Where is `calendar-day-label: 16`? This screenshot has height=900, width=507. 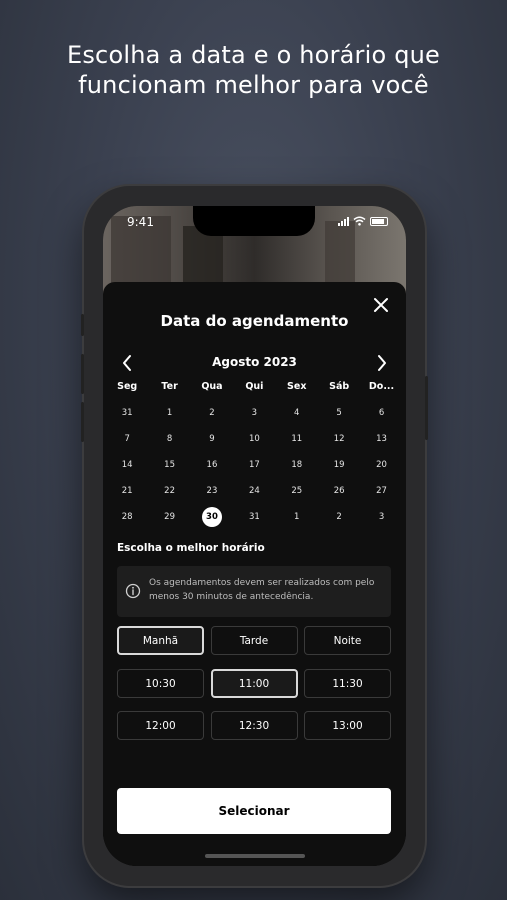
calendar-day-label: 16 is located at coordinates (212, 465).